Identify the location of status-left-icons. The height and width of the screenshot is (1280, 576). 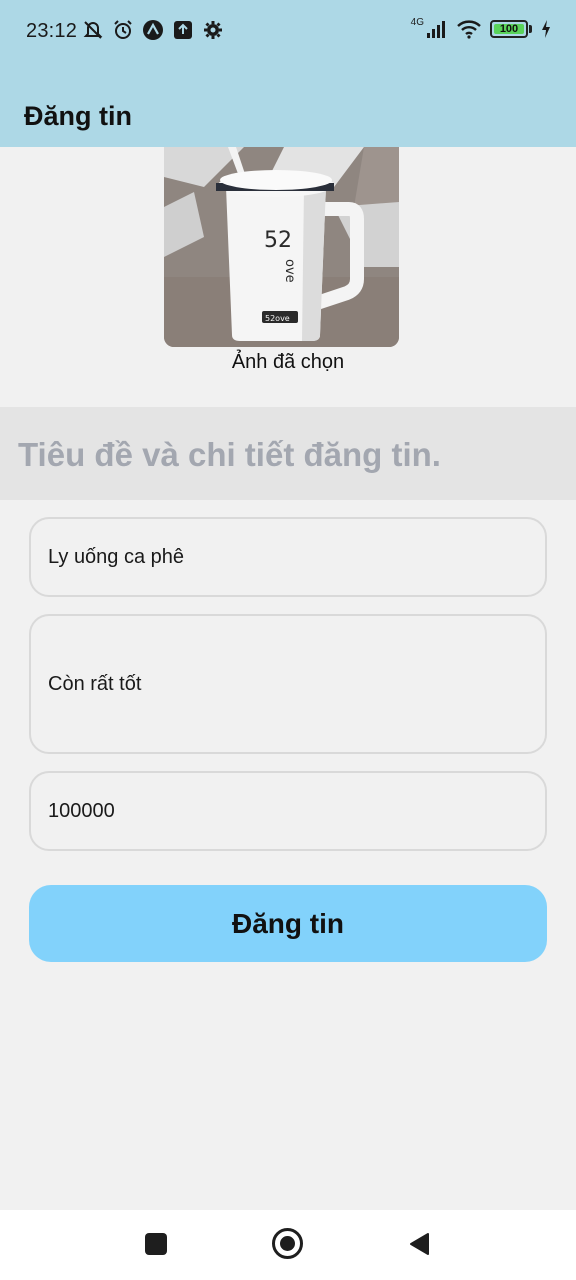
(153, 30).